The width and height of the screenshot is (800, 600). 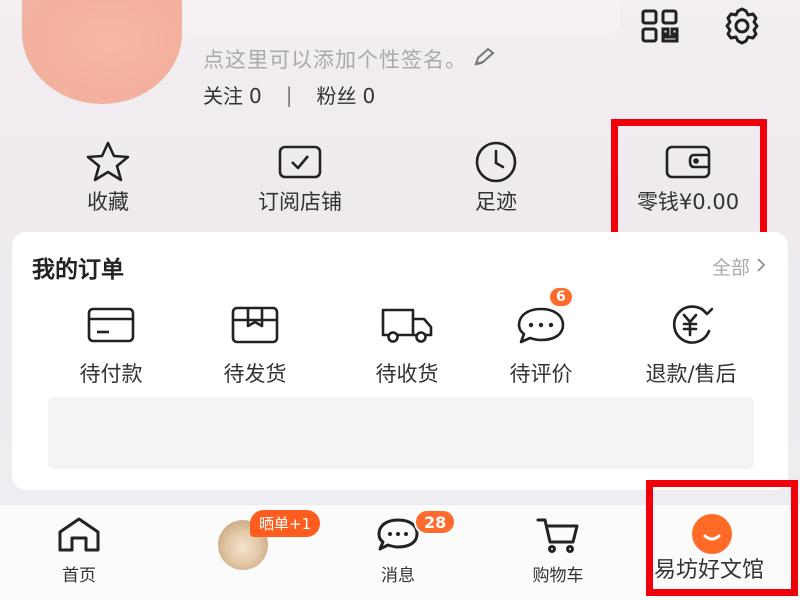 I want to click on followers-stat: 粉丝 0, so click(x=345, y=94).